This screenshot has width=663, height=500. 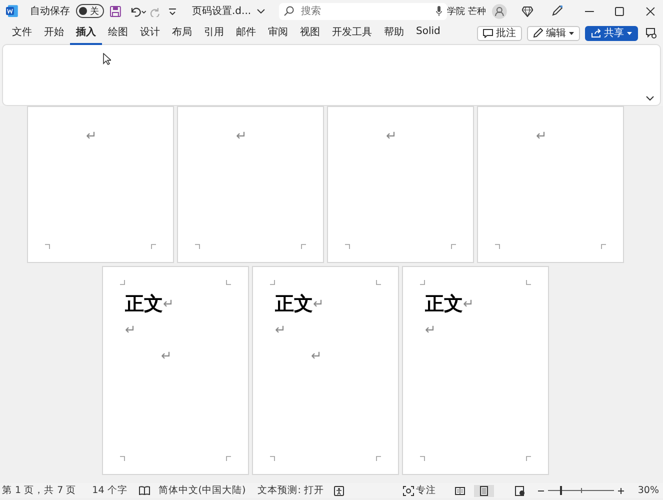 I want to click on undo-icon, so click(x=137, y=11).